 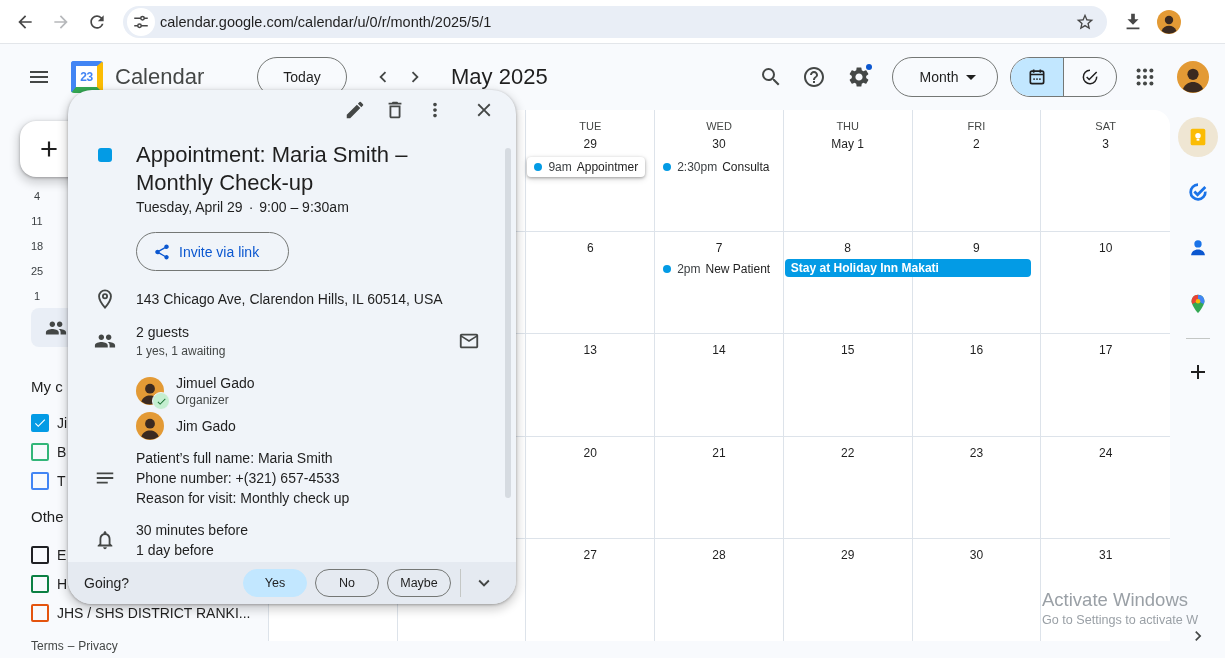 I want to click on event-title: Appointmer, so click(x=607, y=167).